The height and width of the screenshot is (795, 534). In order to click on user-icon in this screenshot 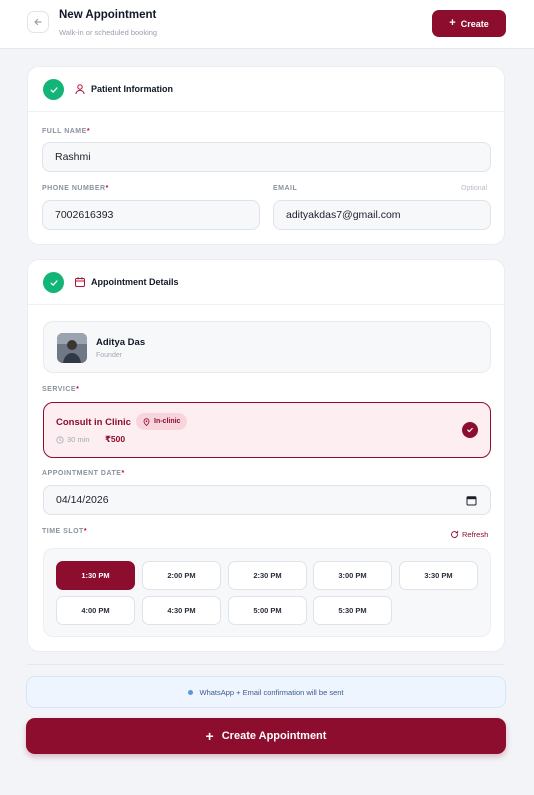, I will do `click(80, 89)`.